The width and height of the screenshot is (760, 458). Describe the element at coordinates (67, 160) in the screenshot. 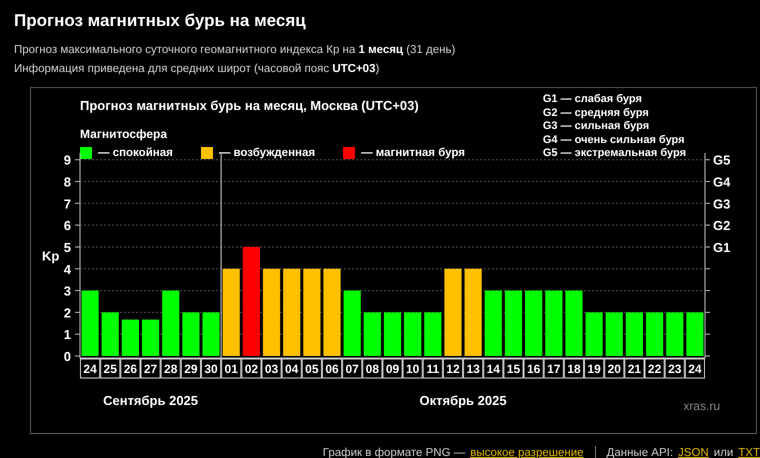

I see `y-tick-label: 9` at that location.